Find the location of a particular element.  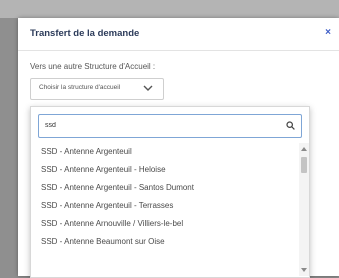

list-item: SSD - Antenne Argenteuil - Heloise is located at coordinates (165, 170).